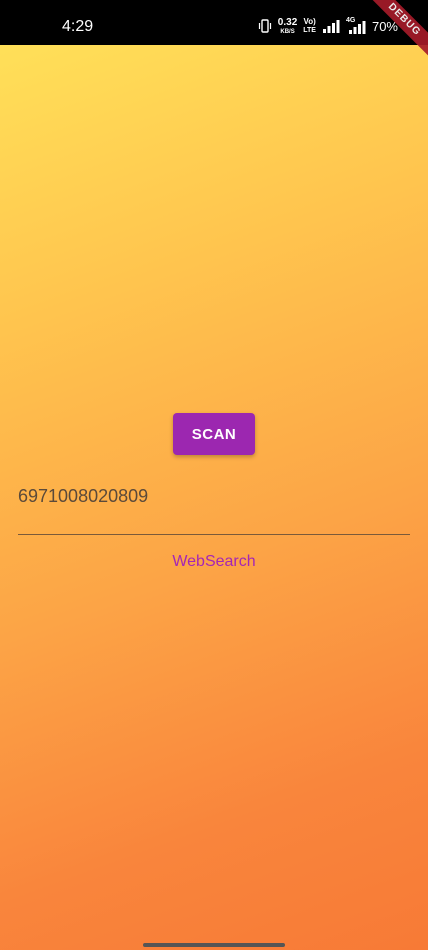 This screenshot has height=950, width=428. What do you see at coordinates (287, 31) in the screenshot?
I see `net-speed-unit: KB/S` at bounding box center [287, 31].